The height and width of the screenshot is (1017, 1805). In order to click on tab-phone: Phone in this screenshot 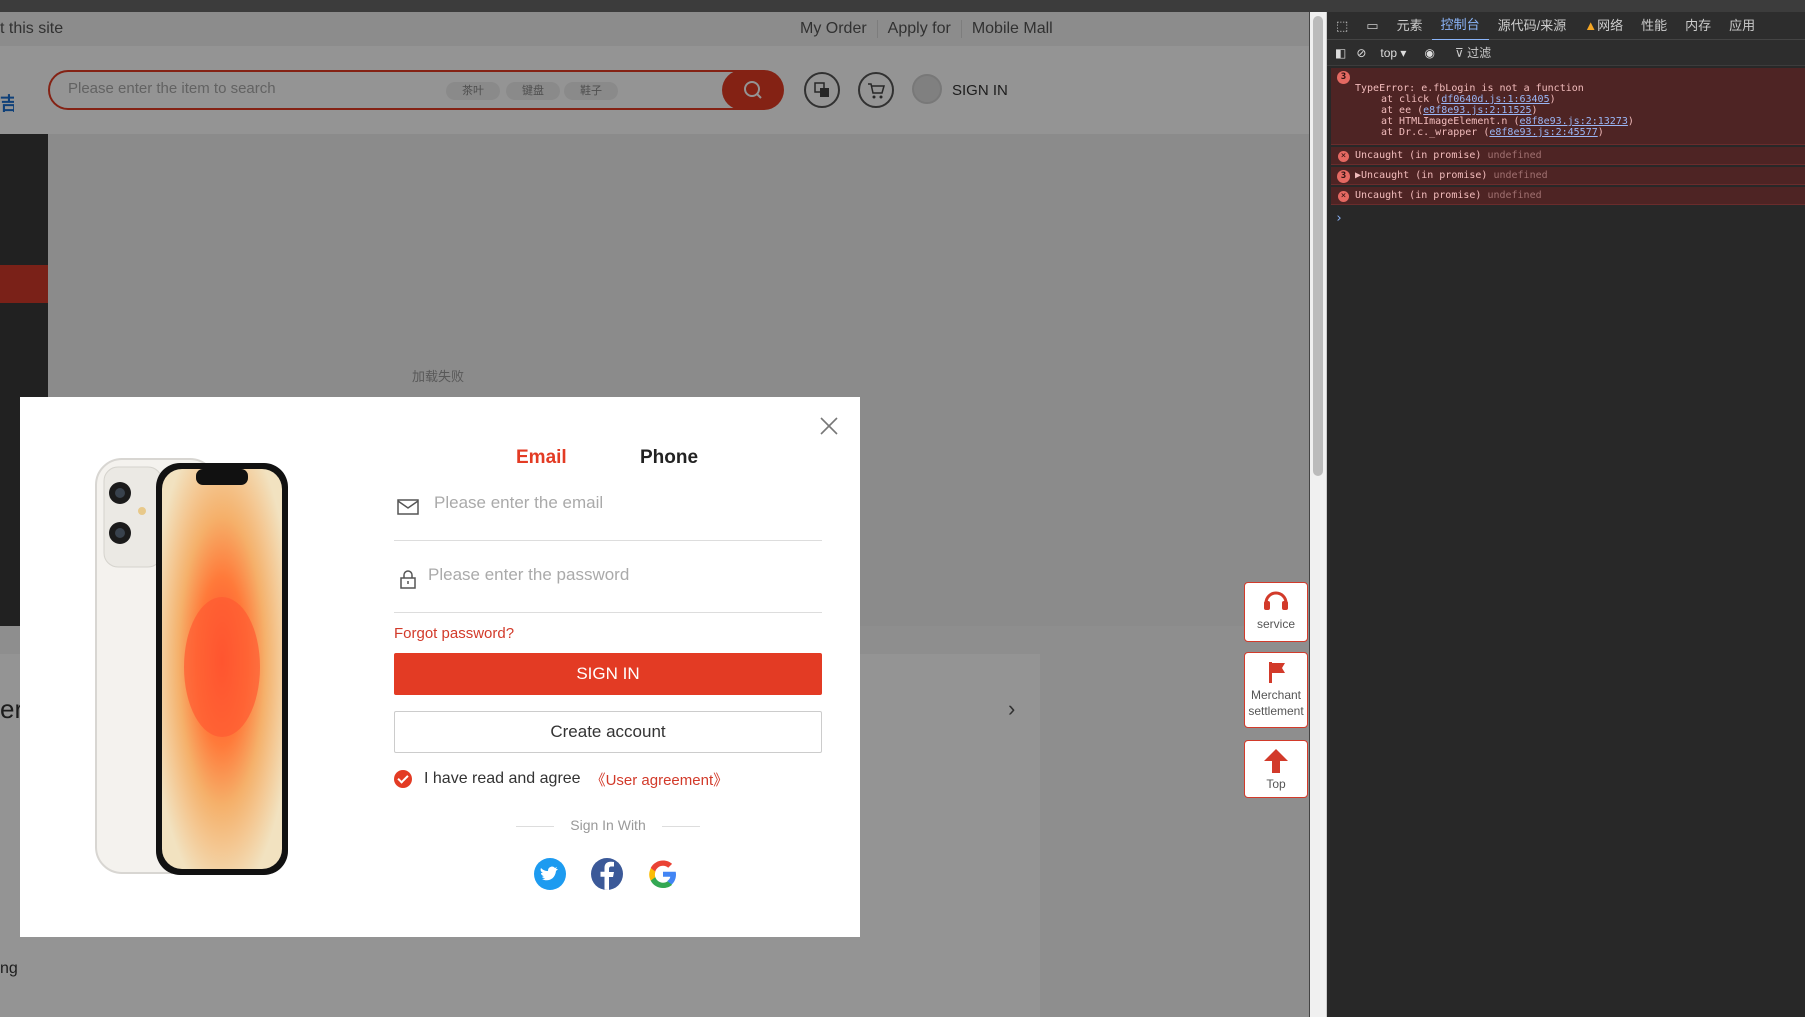, I will do `click(669, 458)`.